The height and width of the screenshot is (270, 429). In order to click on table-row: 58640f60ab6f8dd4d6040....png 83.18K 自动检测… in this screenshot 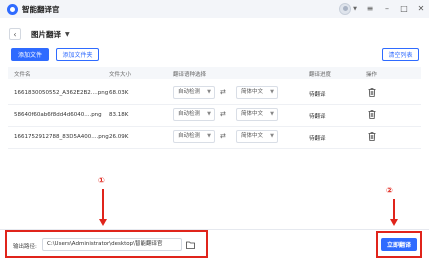, I will do `click(214, 115)`.